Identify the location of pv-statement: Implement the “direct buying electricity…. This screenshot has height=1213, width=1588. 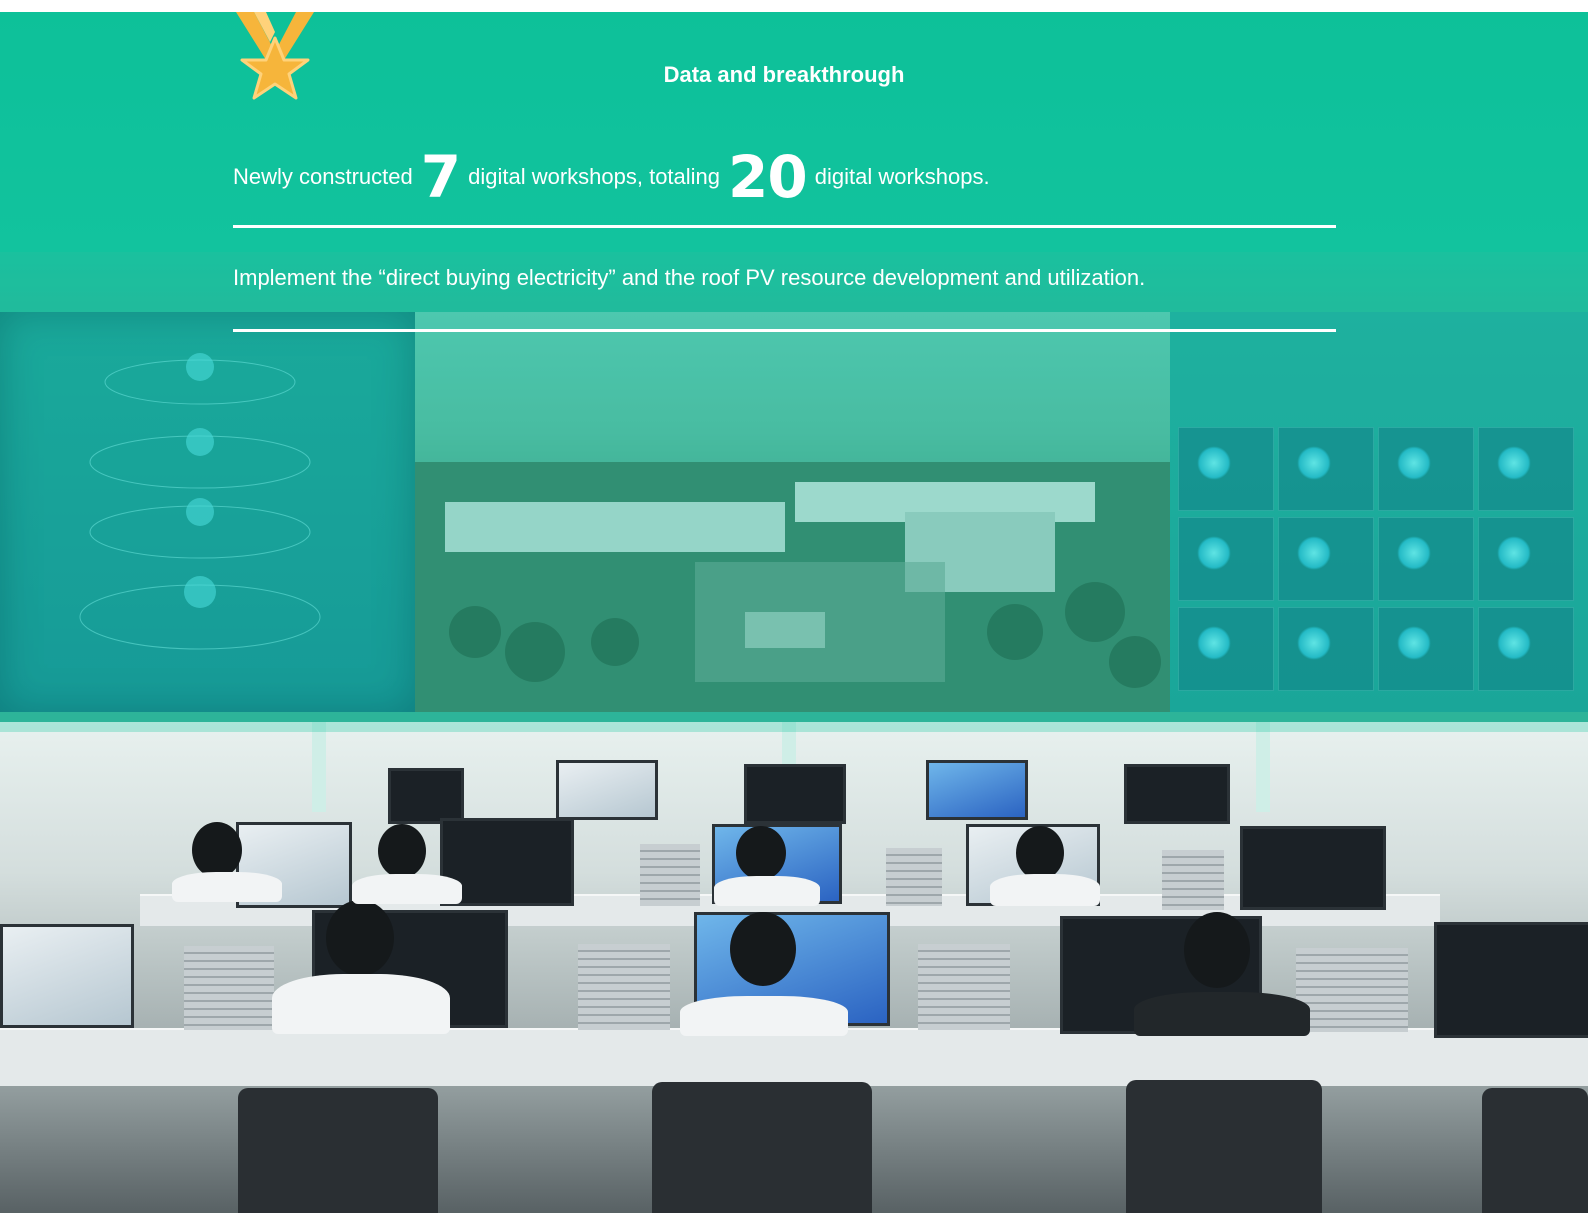
(689, 277).